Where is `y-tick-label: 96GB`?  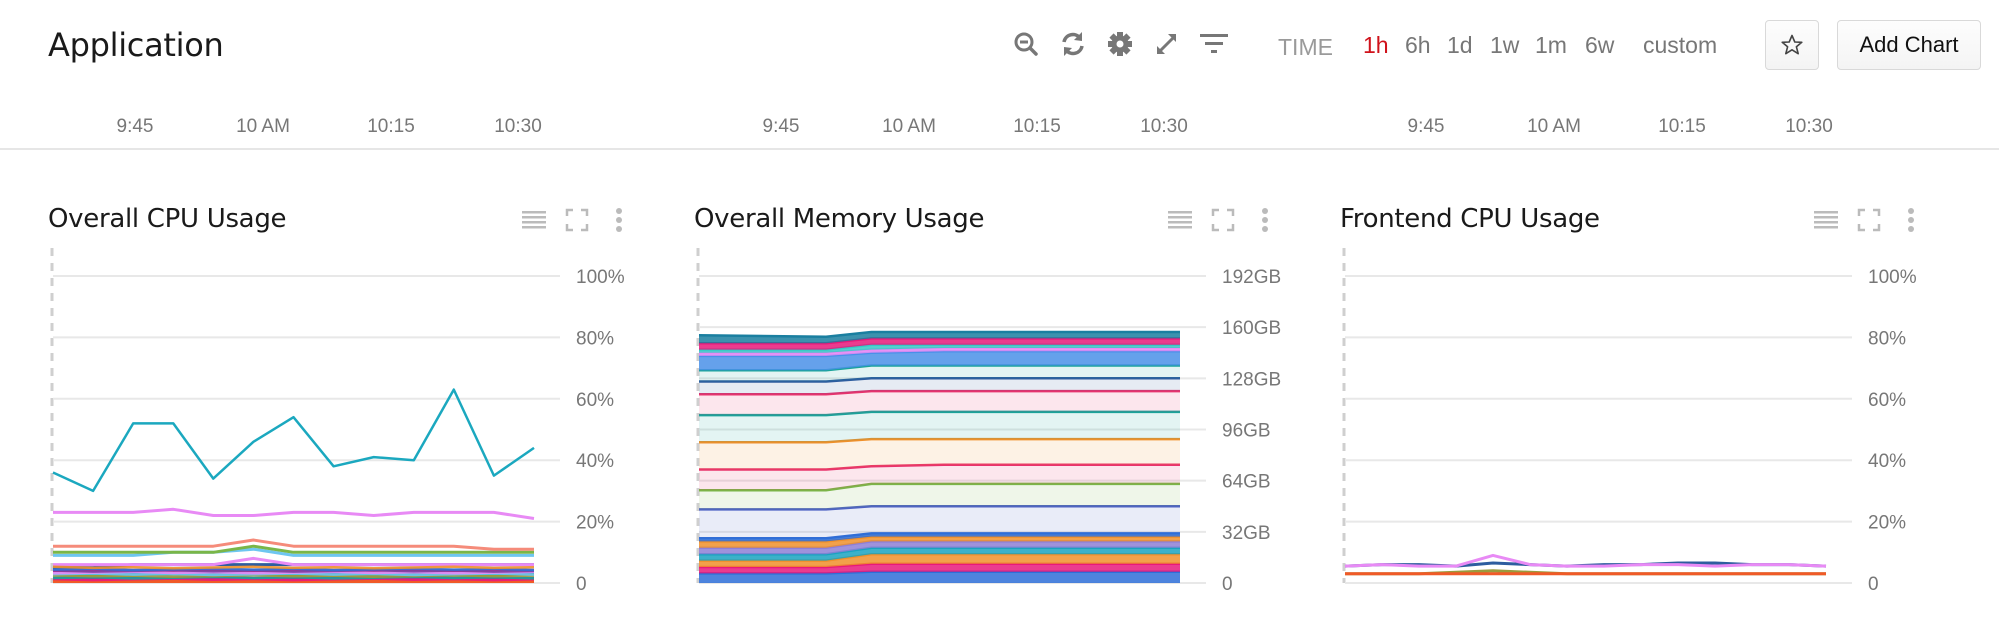
y-tick-label: 96GB is located at coordinates (1246, 431).